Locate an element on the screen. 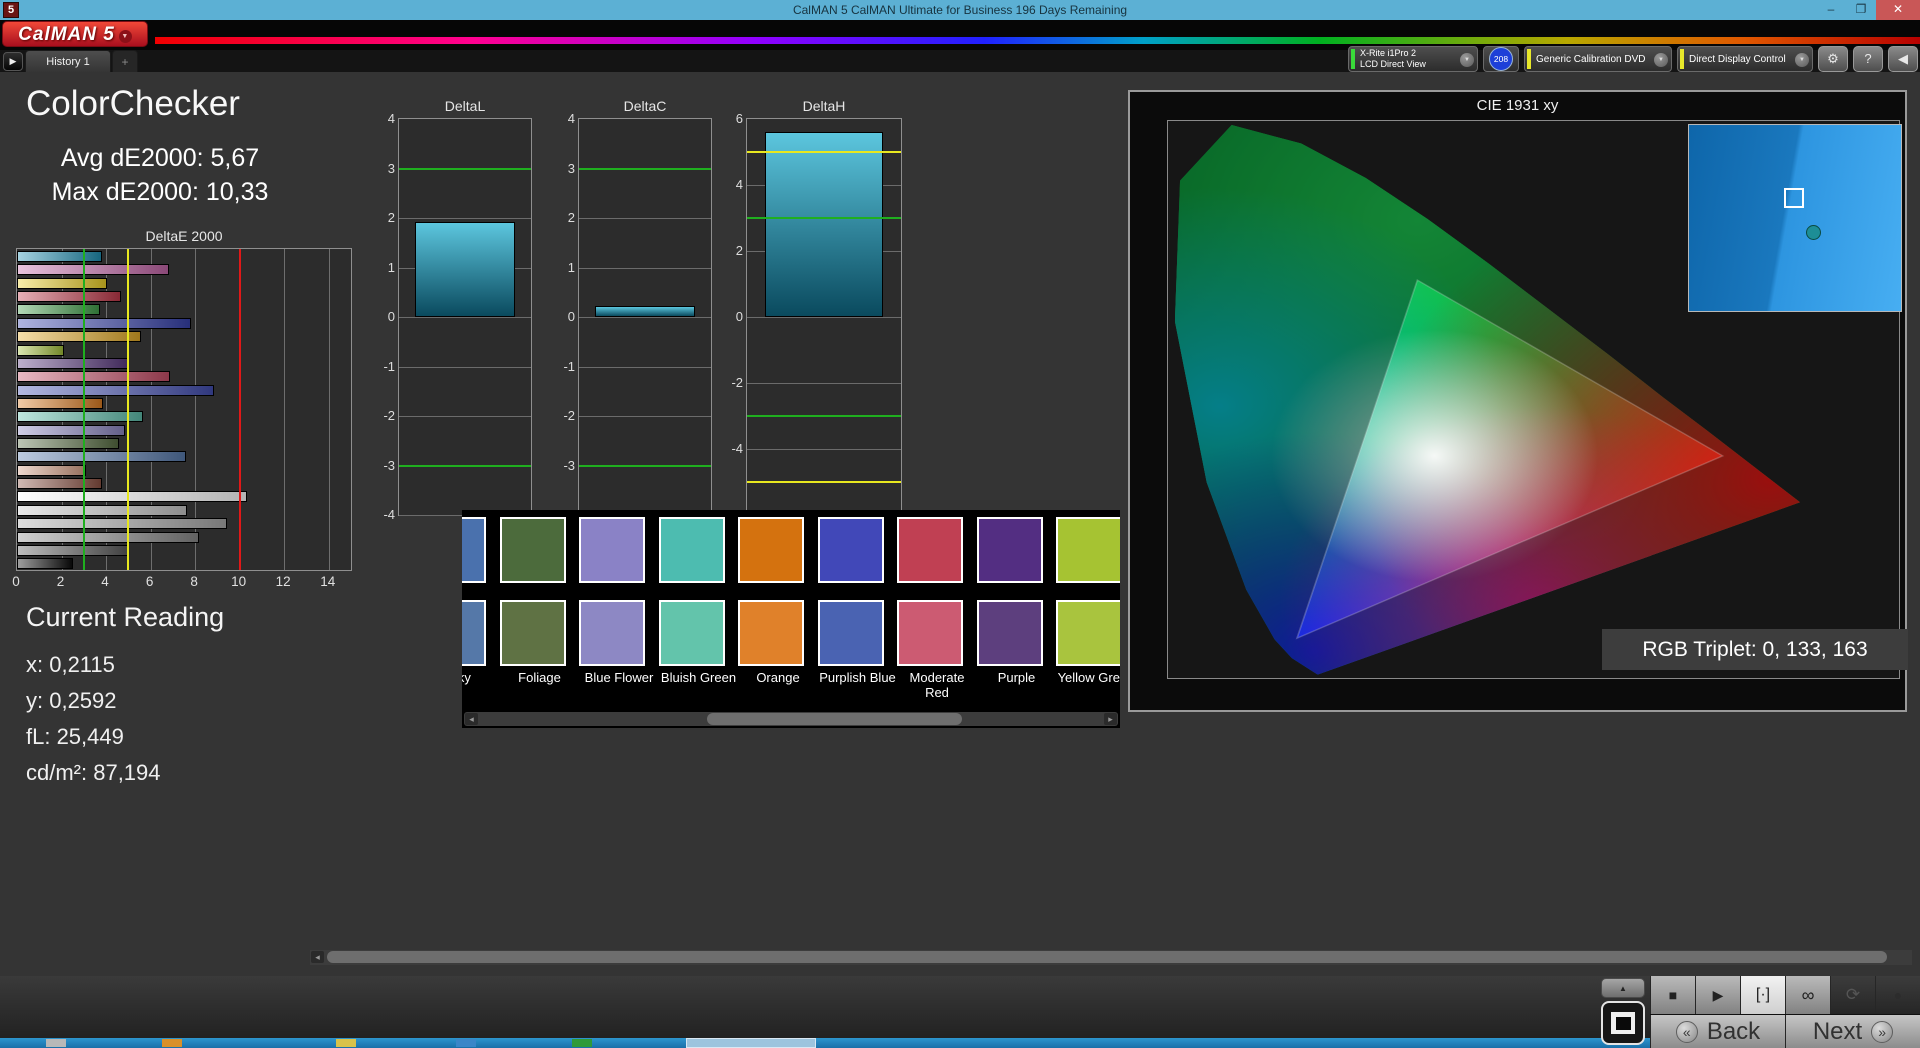  deltae2000-chart: DeltaE 2000 0 2 4 6 8 10 12 14 is located at coordinates (184, 410).